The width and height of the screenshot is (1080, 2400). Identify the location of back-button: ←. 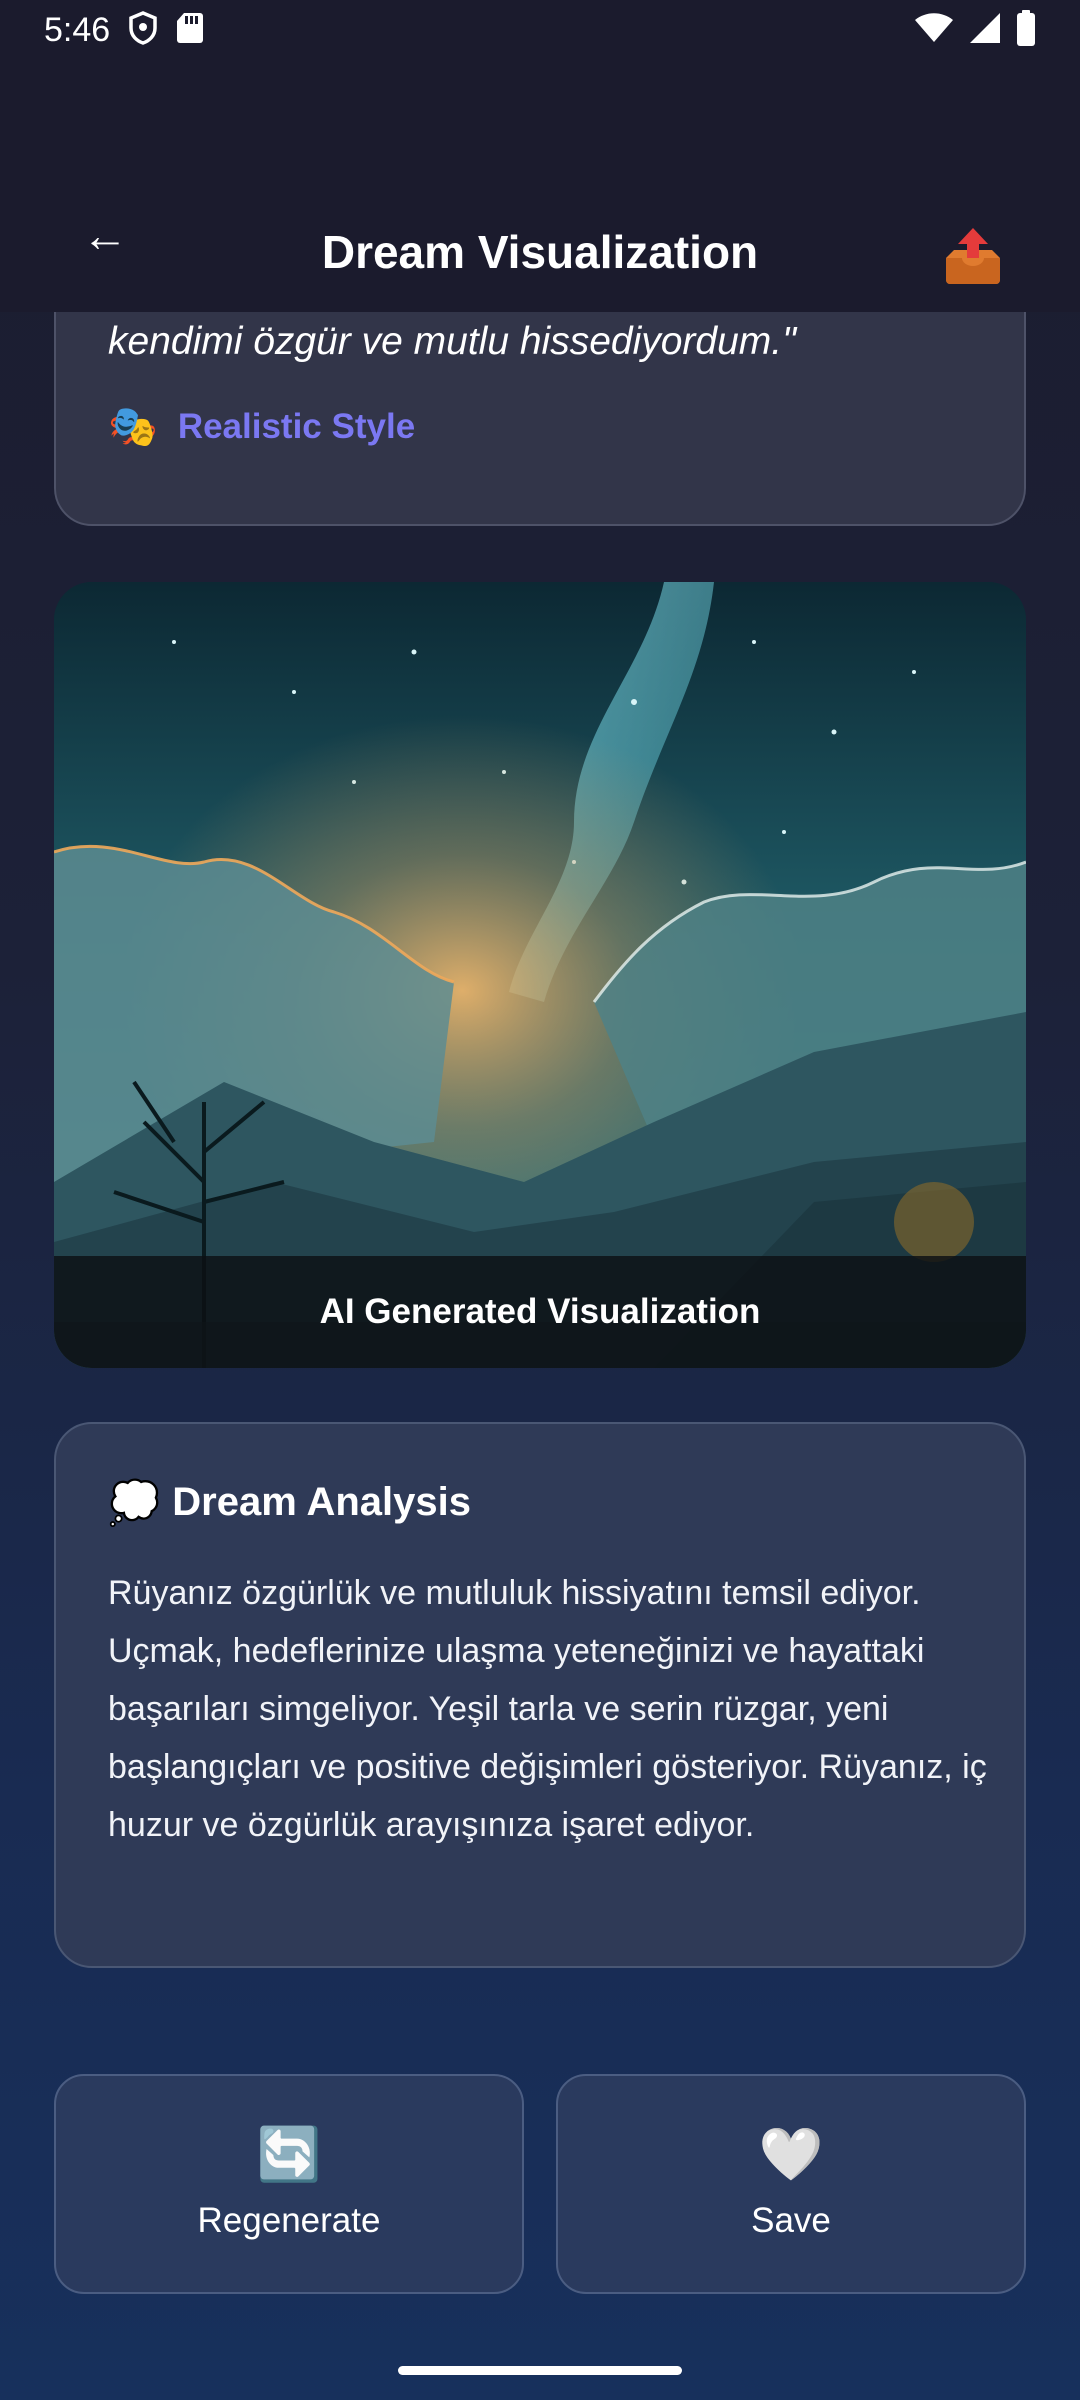
(105, 235).